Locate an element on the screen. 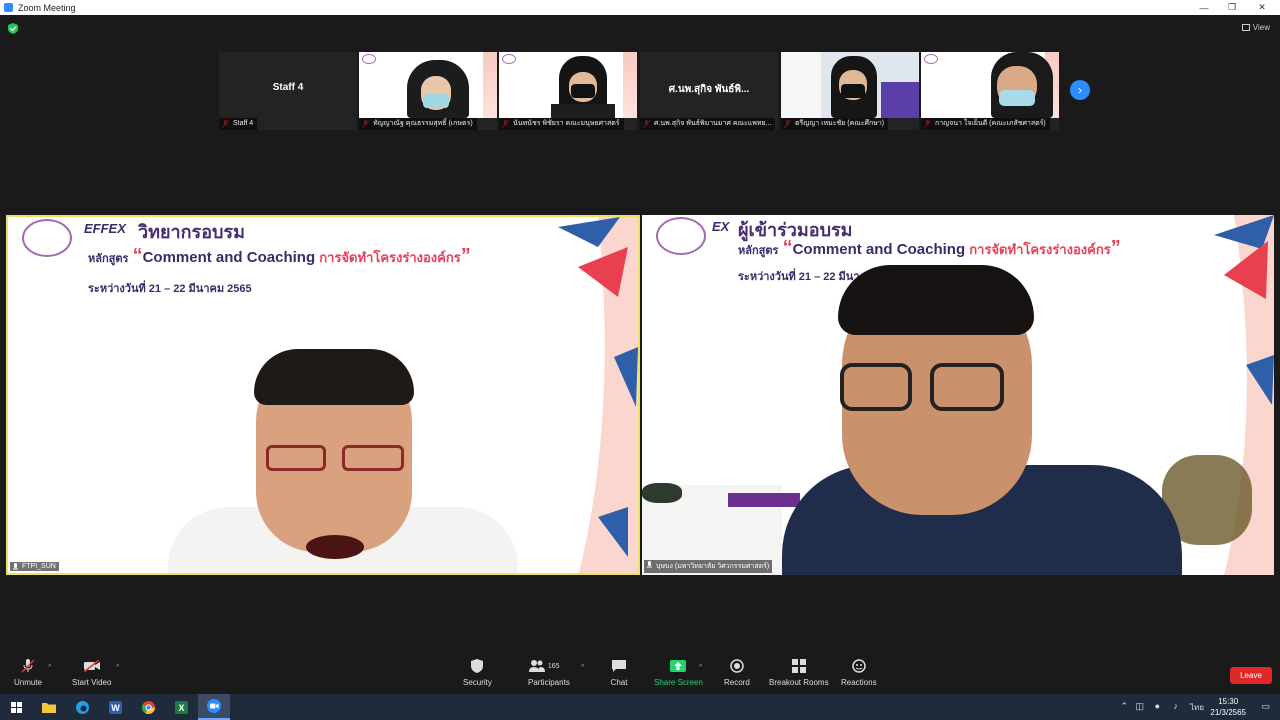 Image resolution: width=1280 pixels, height=720 pixels. view-button: View is located at coordinates (1255, 27).